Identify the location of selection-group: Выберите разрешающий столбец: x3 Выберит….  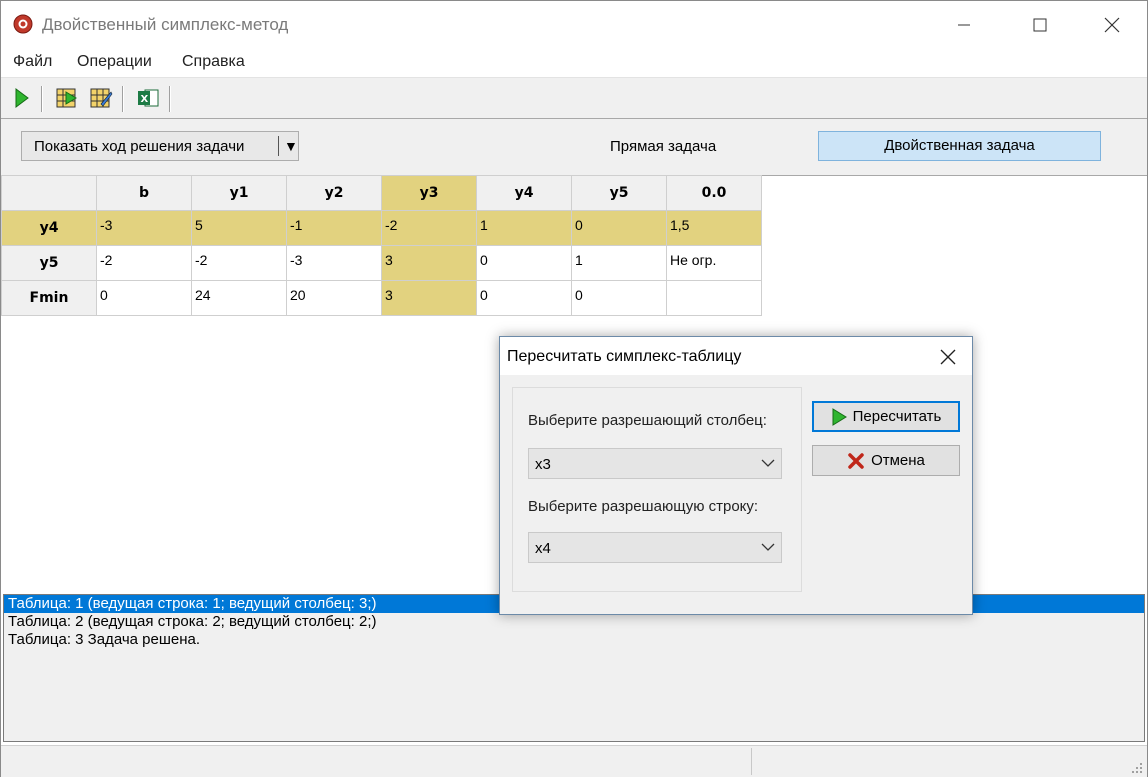
(657, 489).